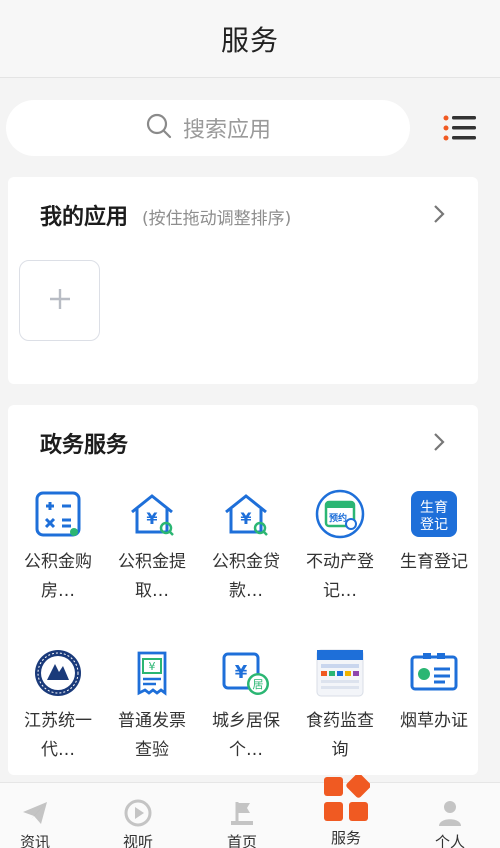  I want to click on list-icon, so click(460, 130).